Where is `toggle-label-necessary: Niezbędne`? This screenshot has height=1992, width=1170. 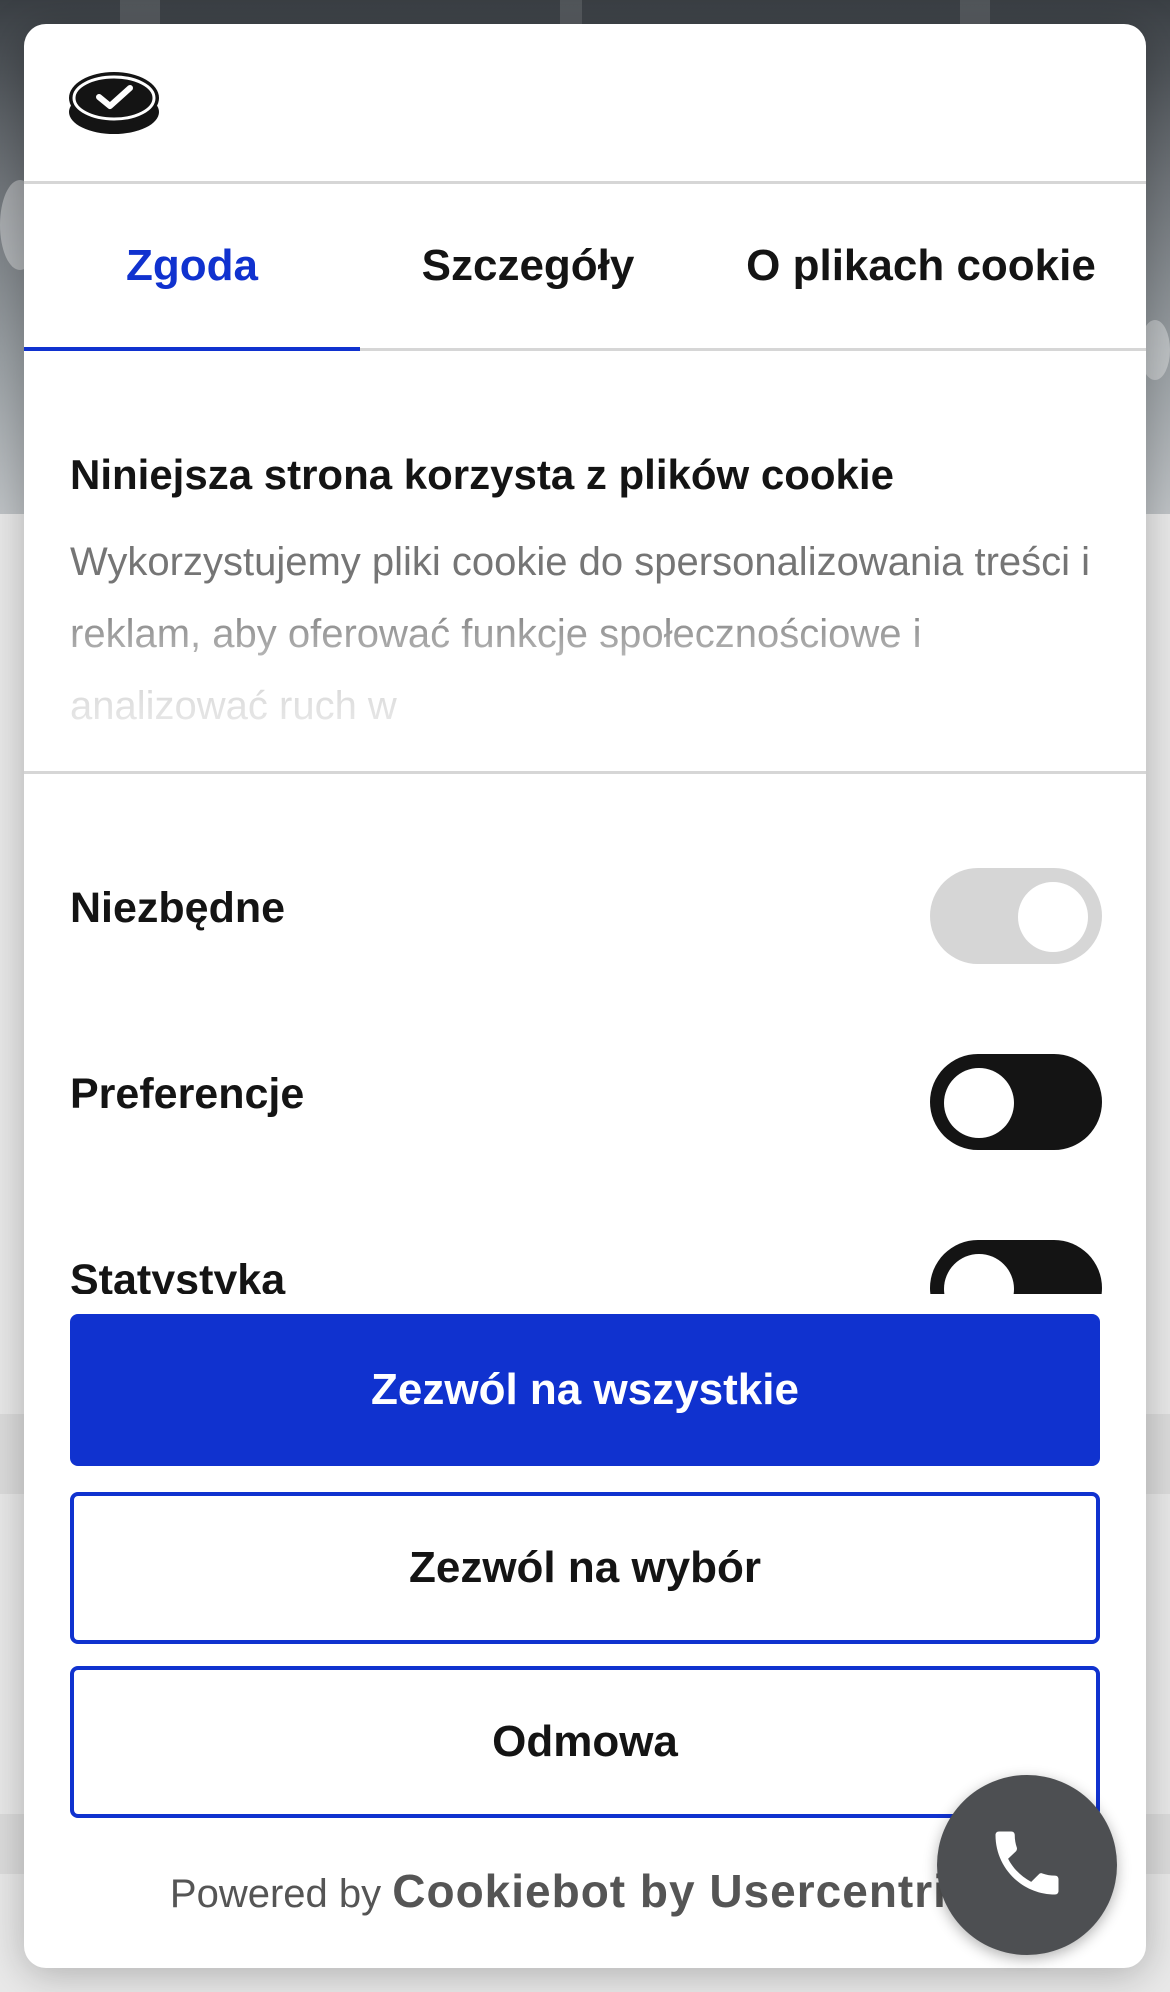 toggle-label-necessary: Niezbędne is located at coordinates (178, 908).